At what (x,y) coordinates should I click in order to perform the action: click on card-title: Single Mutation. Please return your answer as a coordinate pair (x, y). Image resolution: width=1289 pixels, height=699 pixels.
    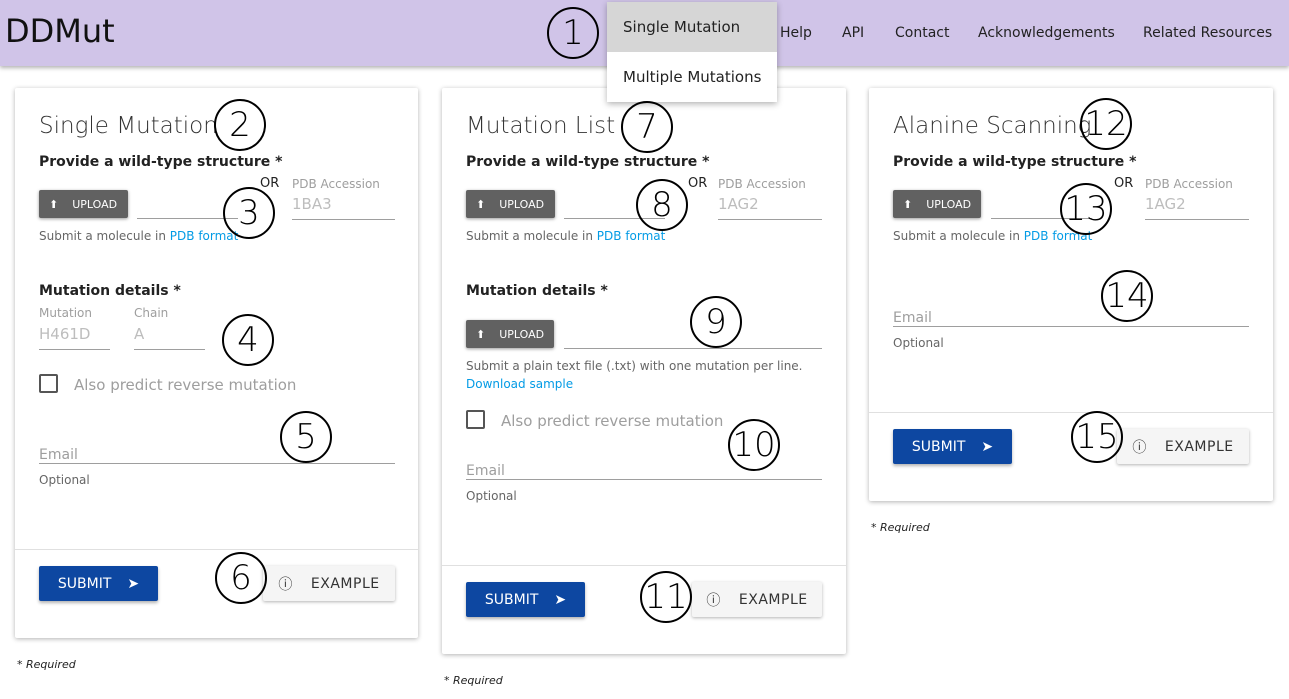
    Looking at the image, I should click on (128, 126).